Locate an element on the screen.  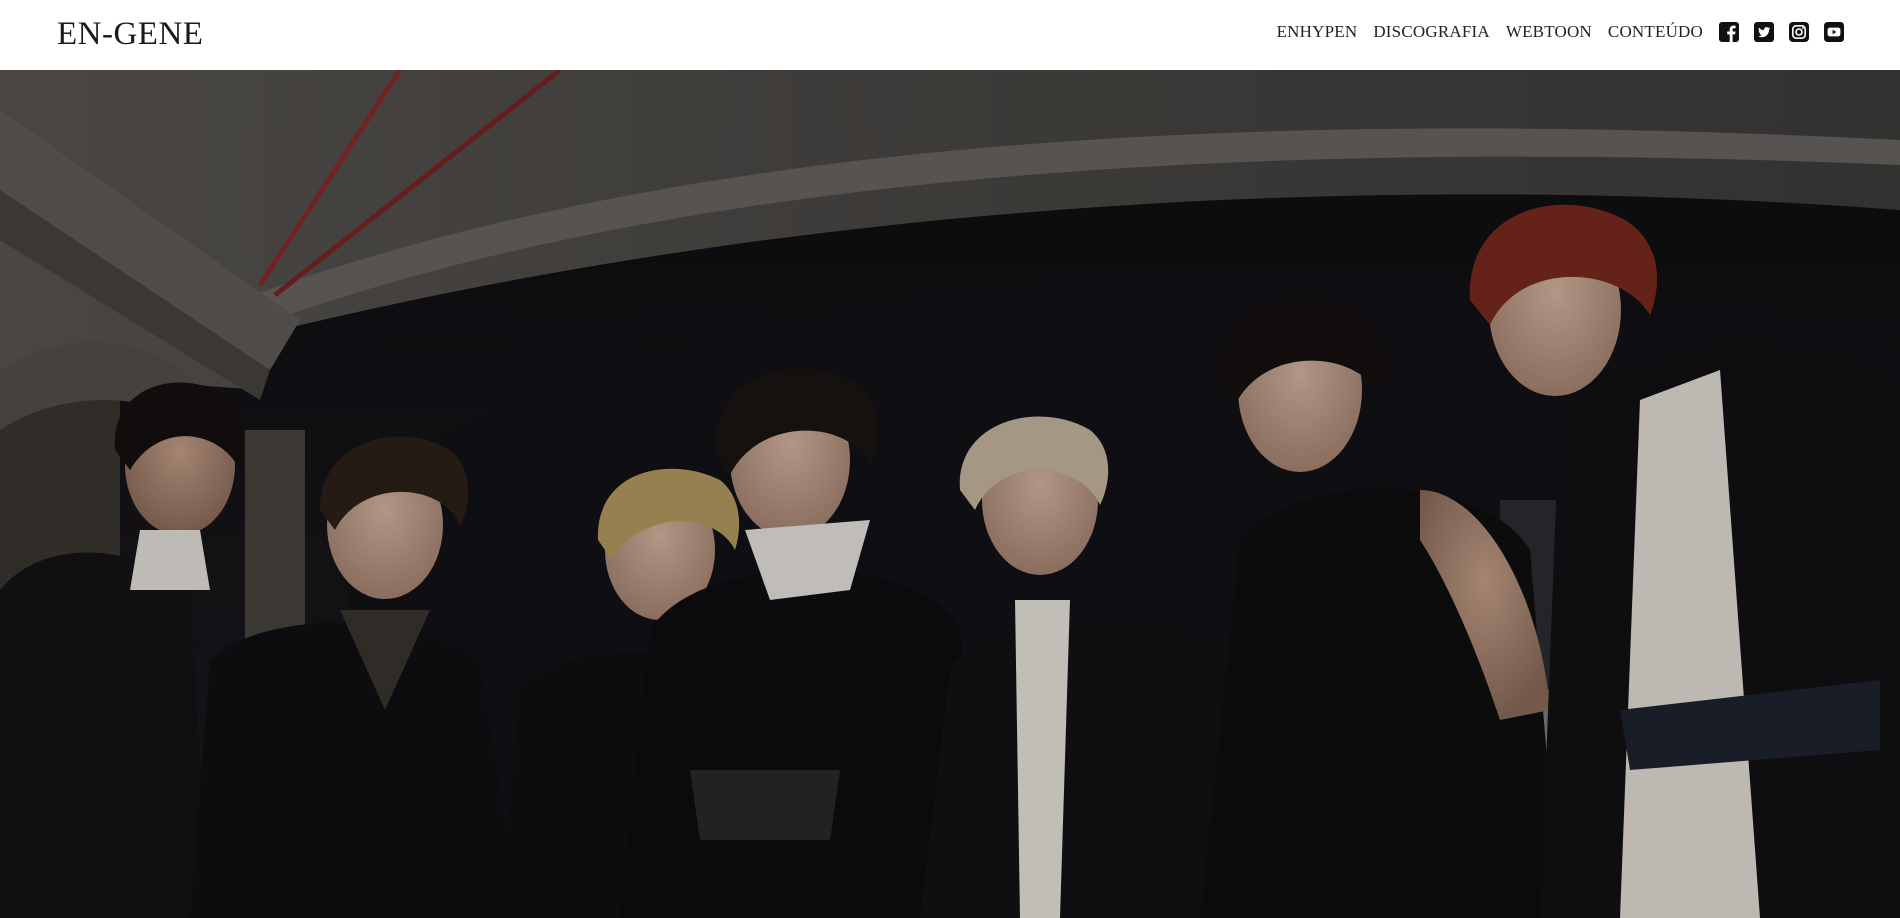
nav-item-conteudo: CONTEÚDO is located at coordinates (1655, 32).